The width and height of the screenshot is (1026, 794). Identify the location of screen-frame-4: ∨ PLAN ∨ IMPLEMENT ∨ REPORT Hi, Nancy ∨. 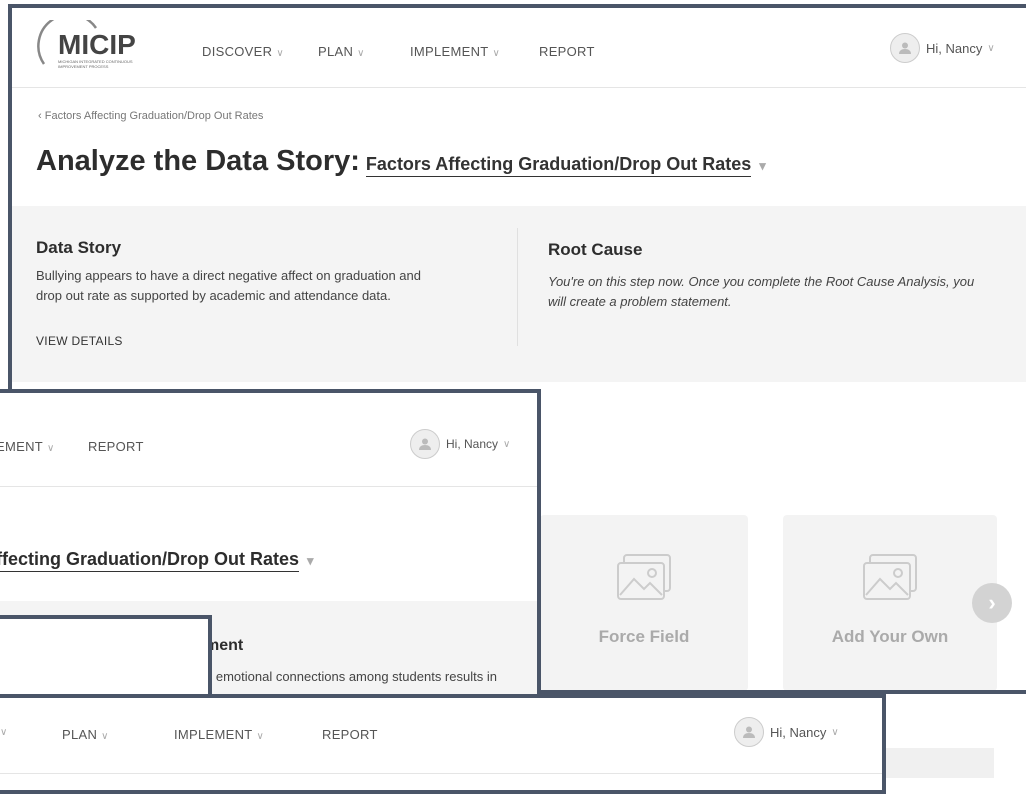
(443, 744).